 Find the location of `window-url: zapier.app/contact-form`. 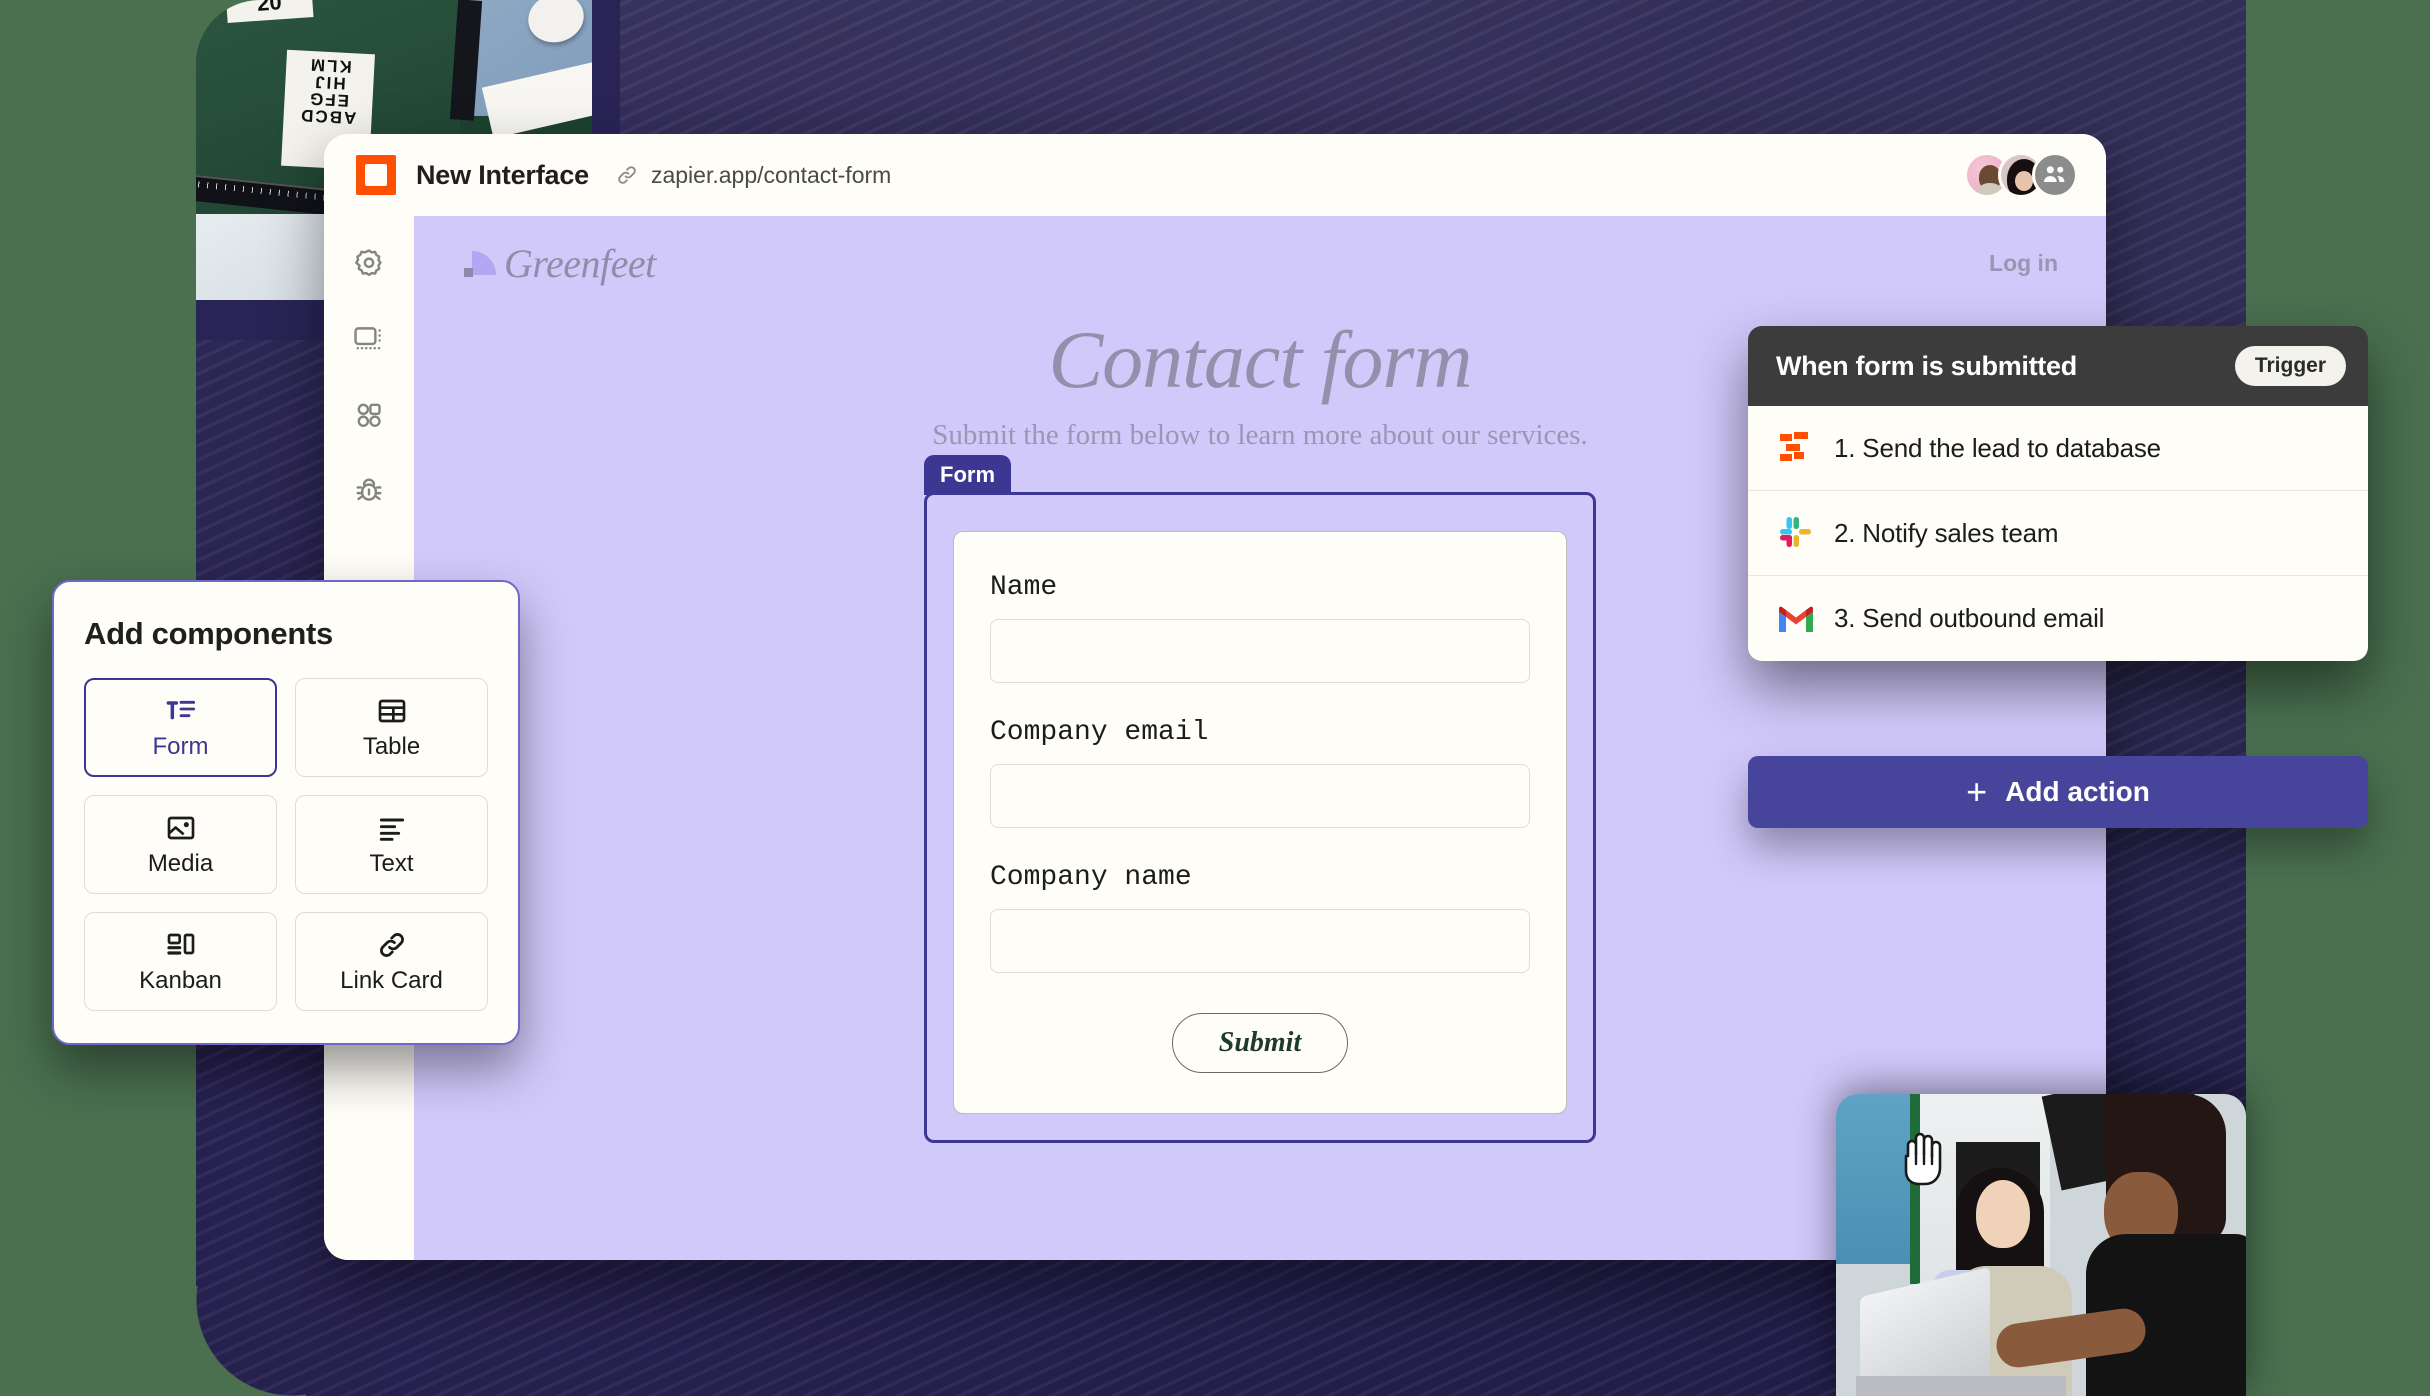

window-url: zapier.app/contact-form is located at coordinates (771, 175).